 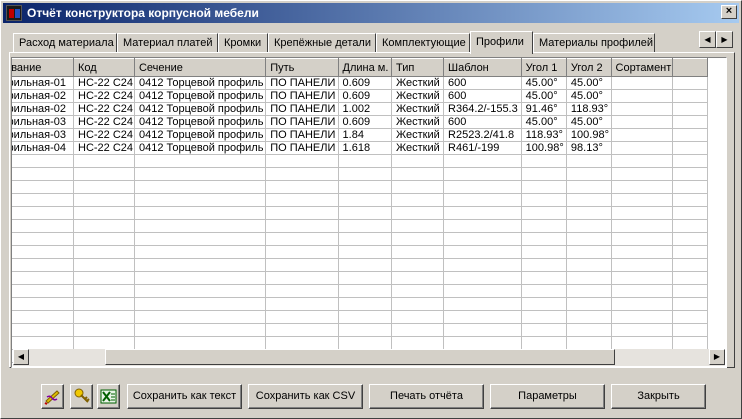 What do you see at coordinates (544, 122) in the screenshot?
I see `table-cell: 45.00°` at bounding box center [544, 122].